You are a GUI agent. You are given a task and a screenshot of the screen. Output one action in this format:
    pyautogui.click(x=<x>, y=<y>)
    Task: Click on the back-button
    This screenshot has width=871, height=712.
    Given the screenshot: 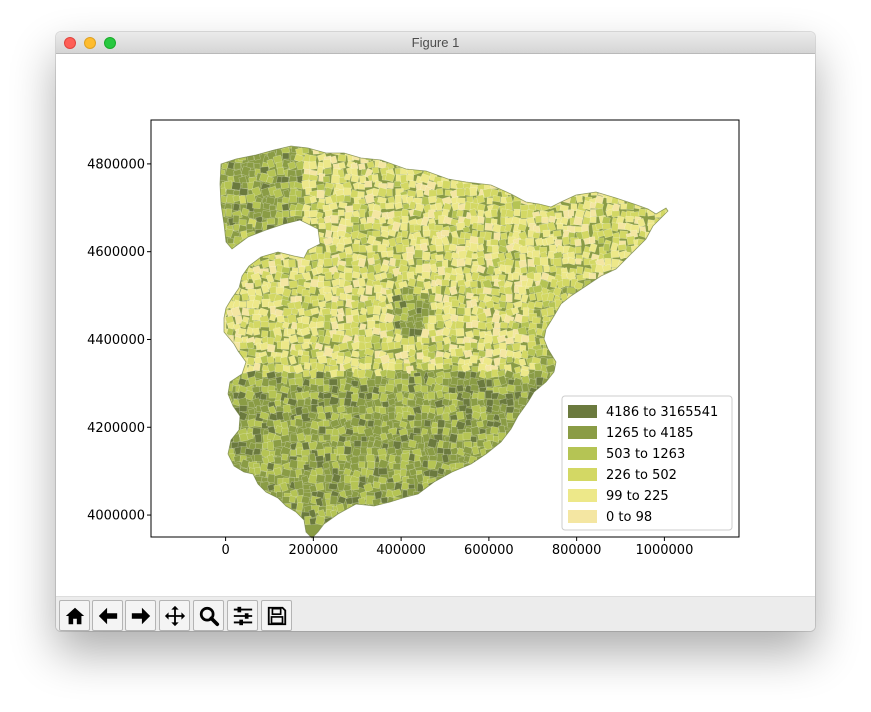 What is the action you would take?
    pyautogui.click(x=107, y=615)
    